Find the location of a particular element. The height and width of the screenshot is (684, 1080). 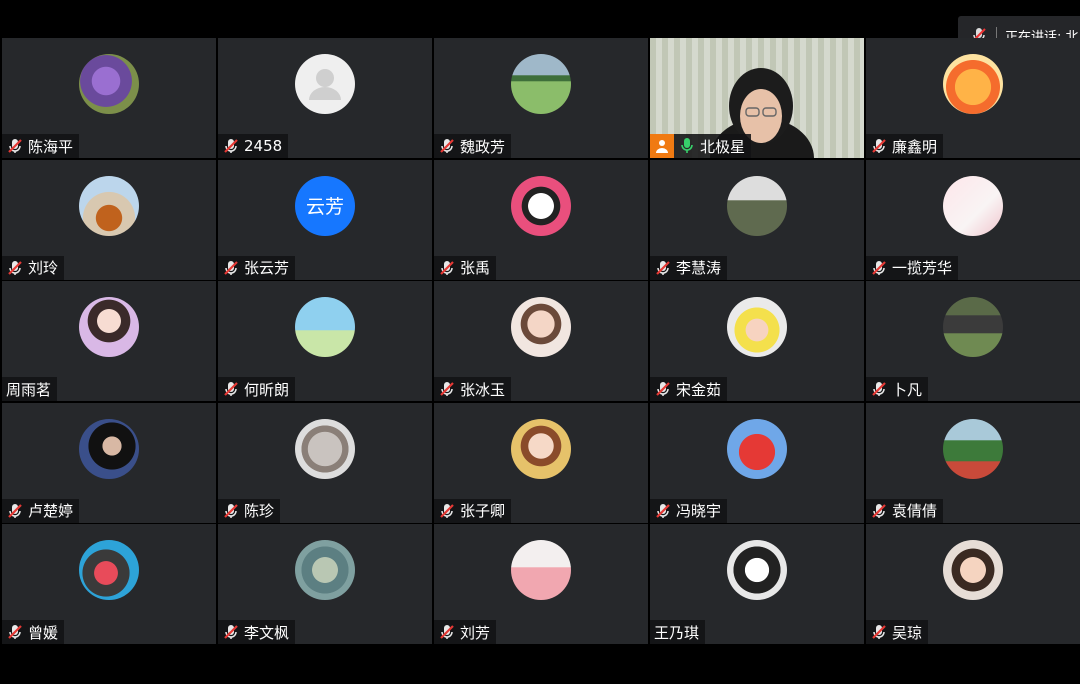

default-user-icon is located at coordinates (325, 84).